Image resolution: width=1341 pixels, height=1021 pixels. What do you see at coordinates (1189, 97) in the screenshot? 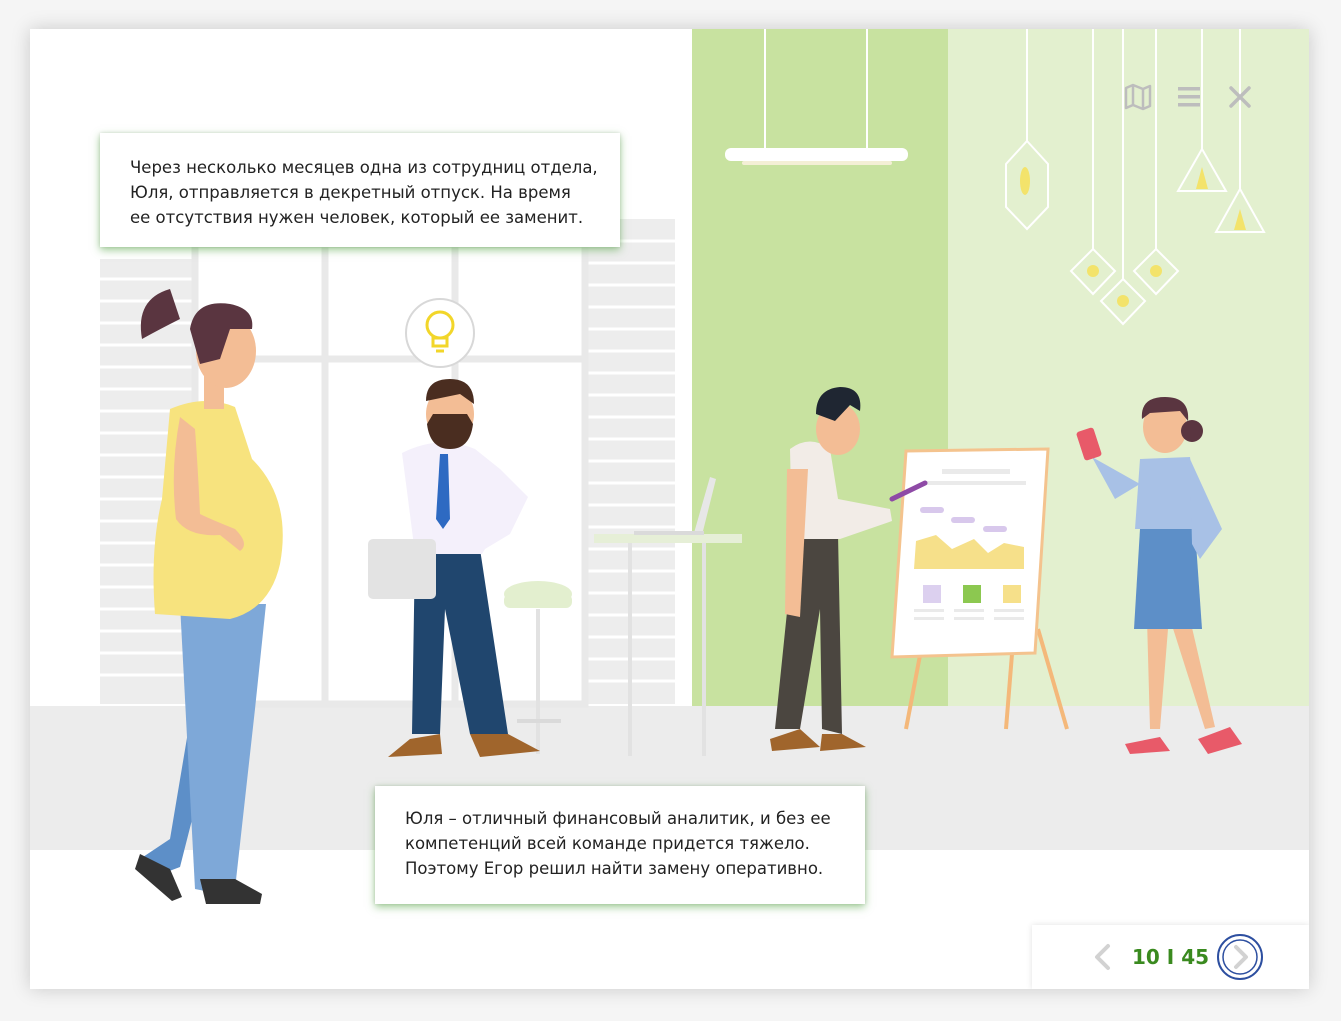
I see `hamburger-menu-icon` at bounding box center [1189, 97].